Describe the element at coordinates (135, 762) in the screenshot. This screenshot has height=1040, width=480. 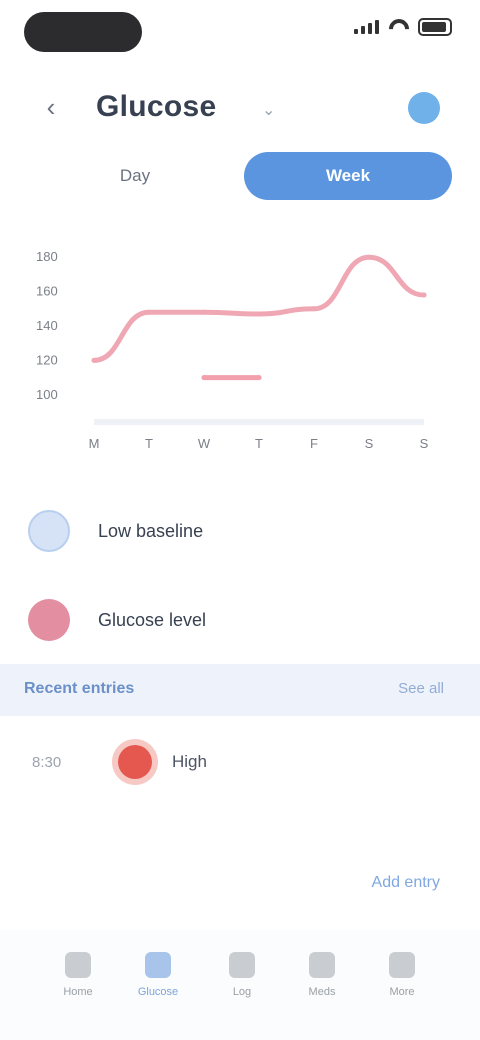
I see `entry-status-dot` at that location.